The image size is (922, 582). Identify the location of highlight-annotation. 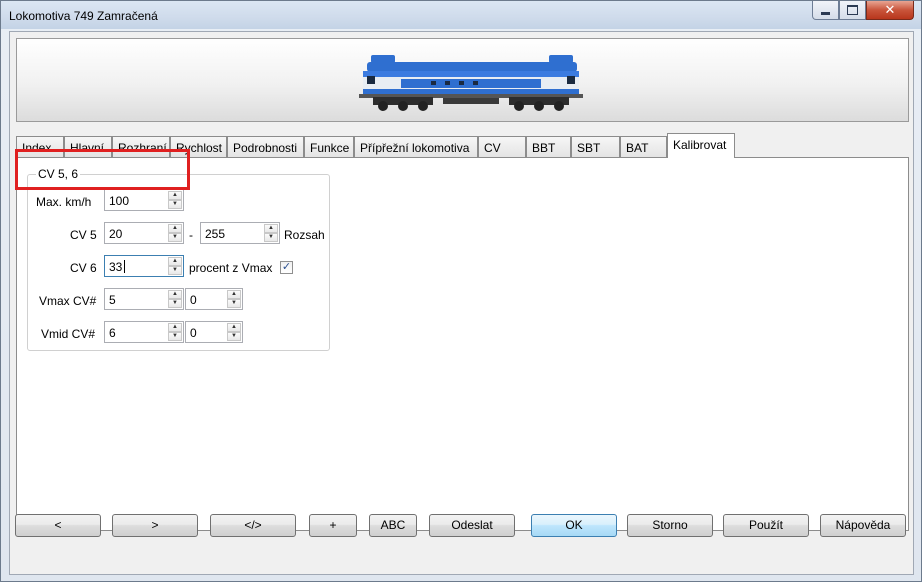
(102, 169).